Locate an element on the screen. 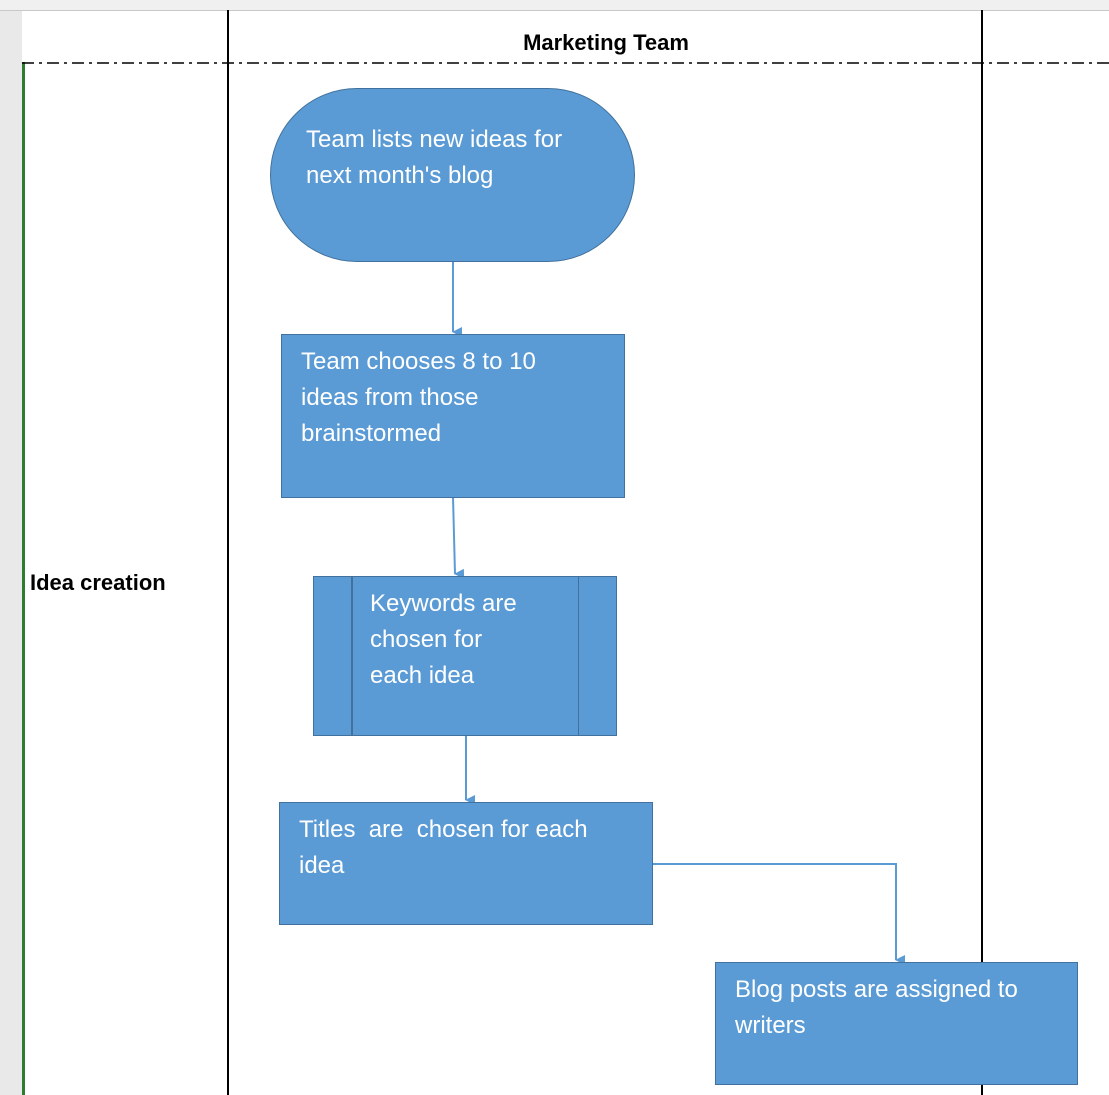  keywords-box-left-bar is located at coordinates (352, 656).